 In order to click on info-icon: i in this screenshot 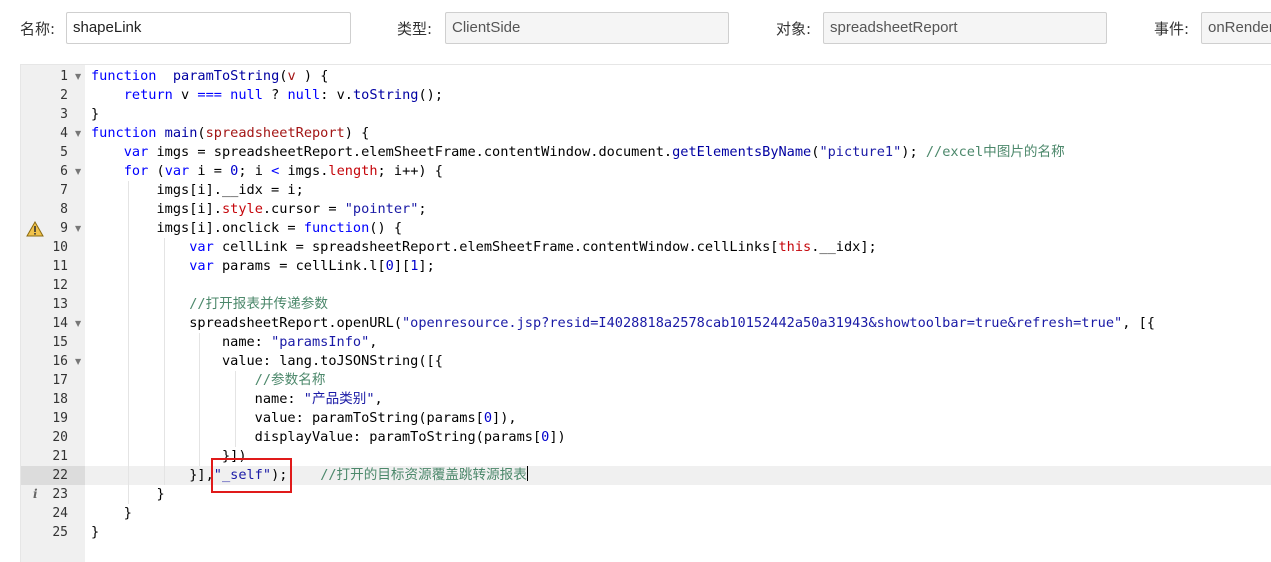, I will do `click(35, 494)`.